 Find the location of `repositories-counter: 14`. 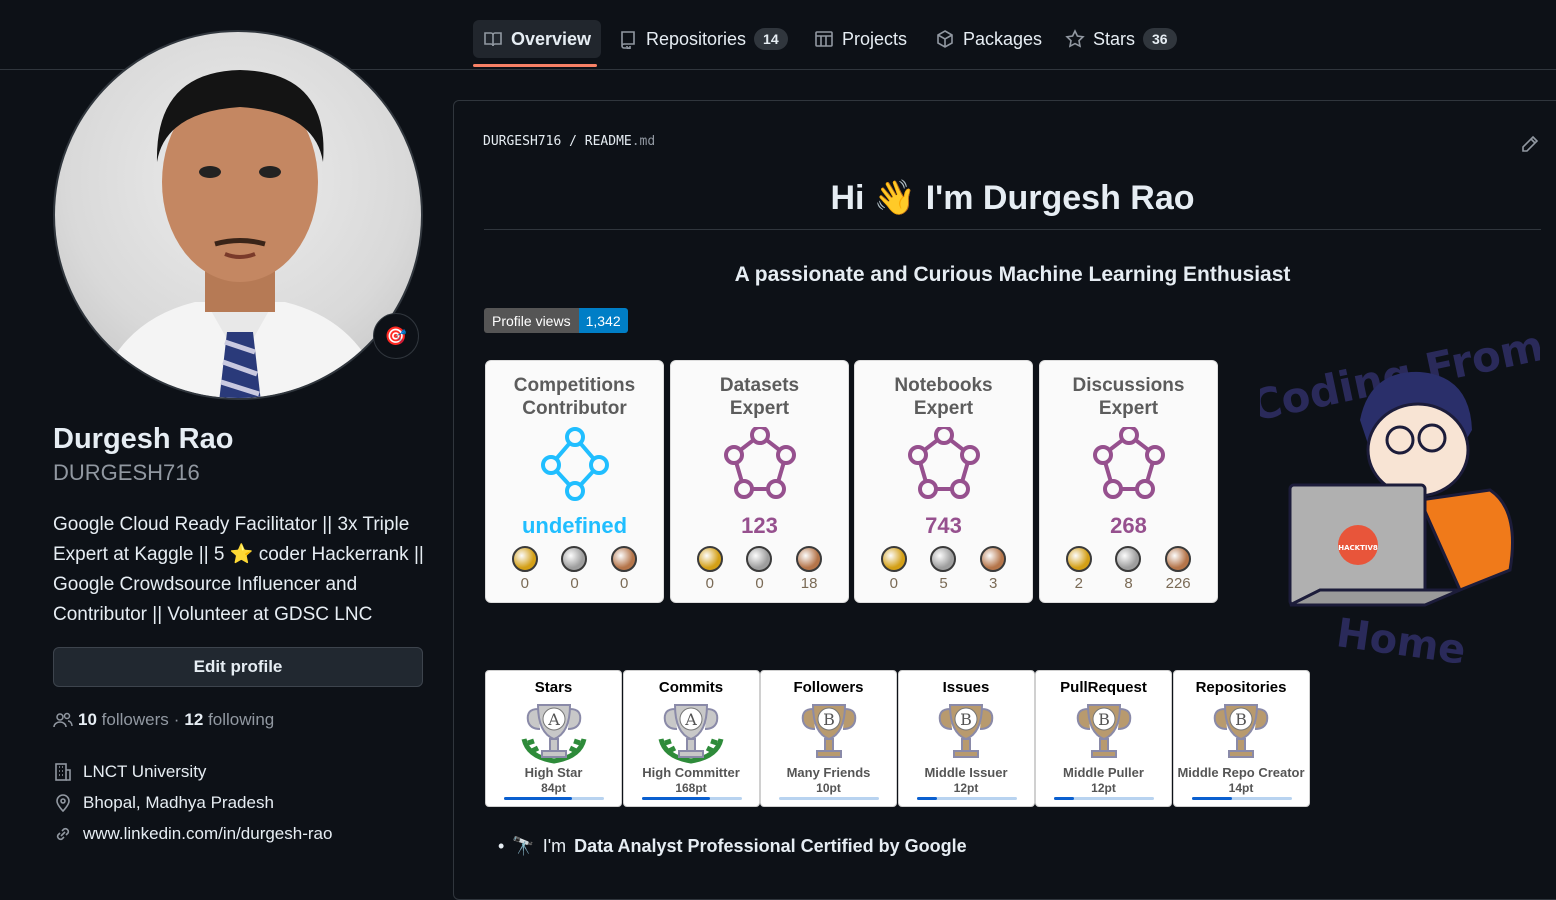

repositories-counter: 14 is located at coordinates (771, 39).